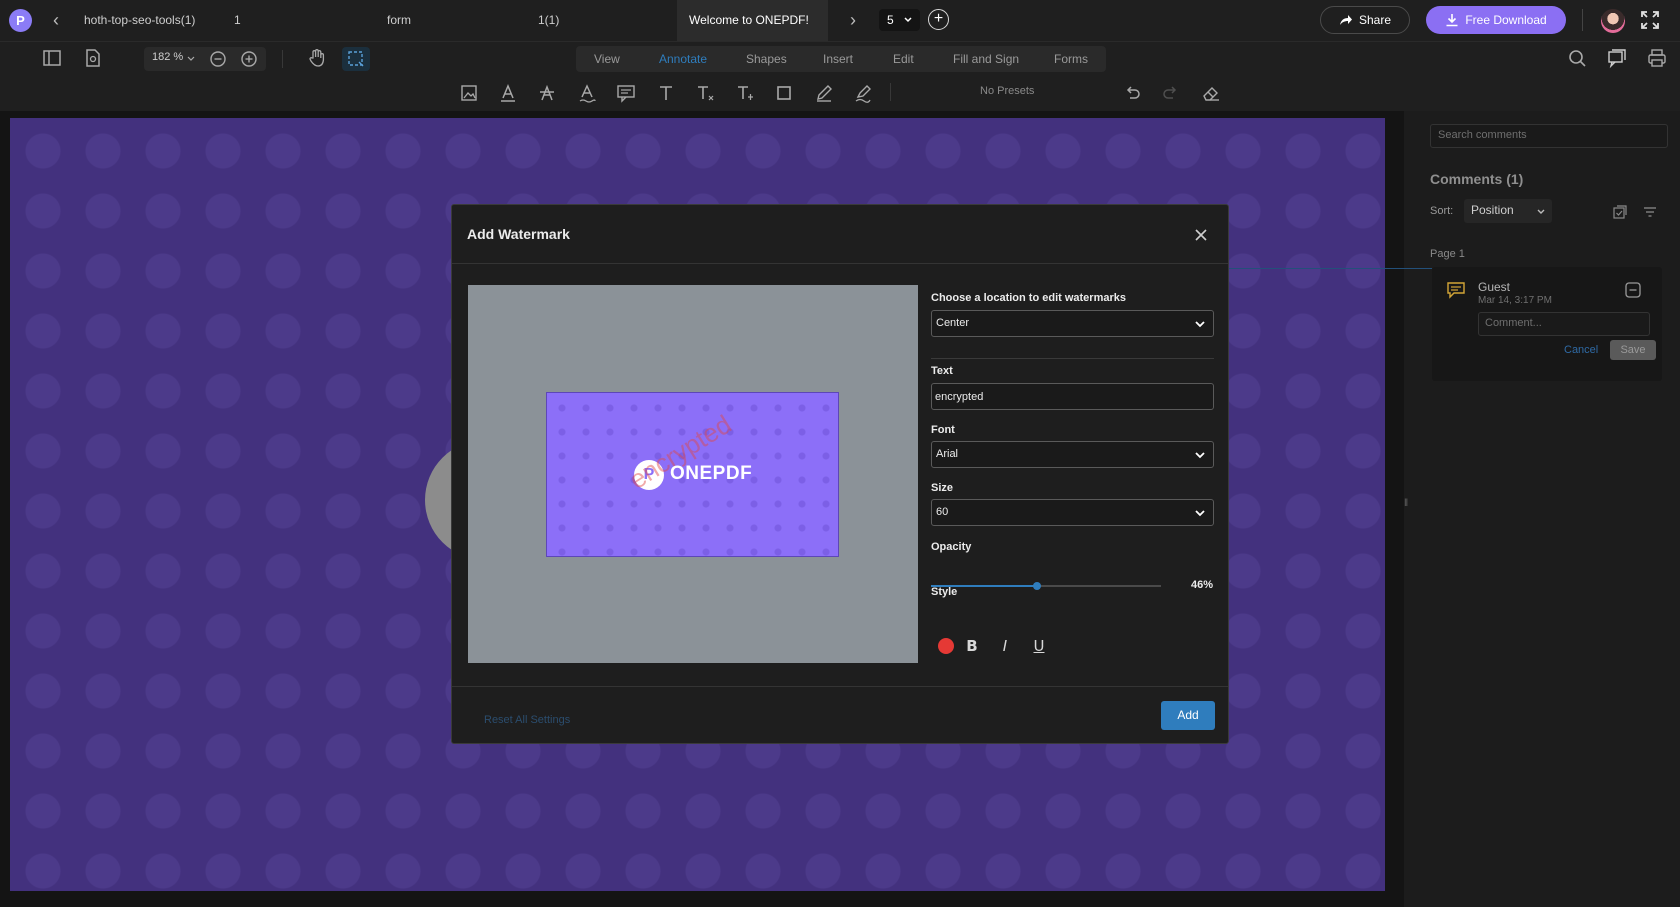 Image resolution: width=1680 pixels, height=907 pixels. I want to click on tab-annotate: Annotate, so click(683, 59).